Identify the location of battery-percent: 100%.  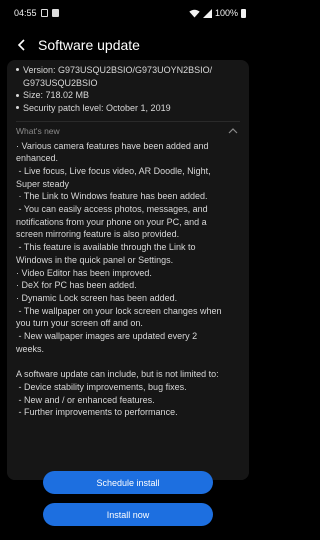
(226, 13).